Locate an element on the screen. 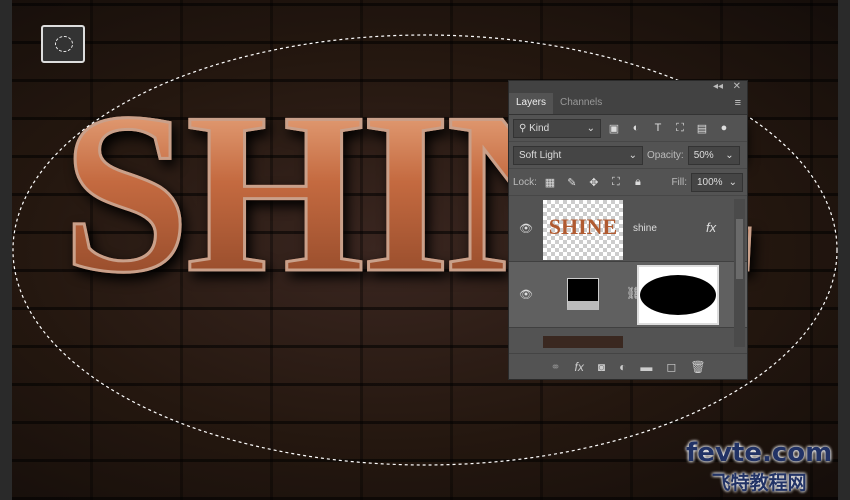  scrollbar is located at coordinates (739, 273).